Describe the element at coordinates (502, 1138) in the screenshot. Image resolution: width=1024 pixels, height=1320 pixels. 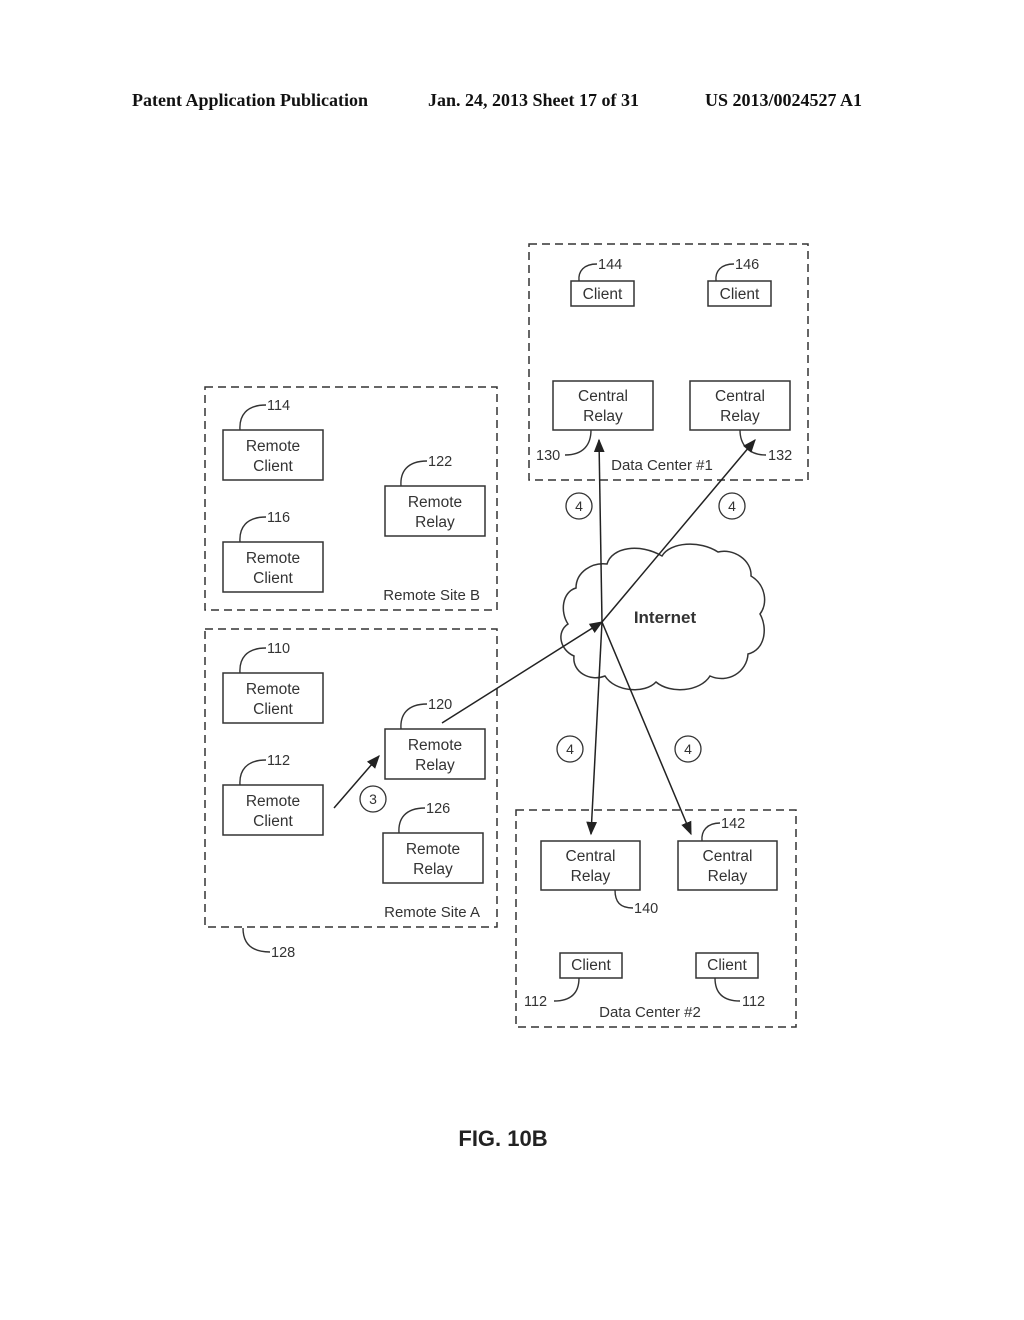
I see `figure-caption: FIG. 10B` at that location.